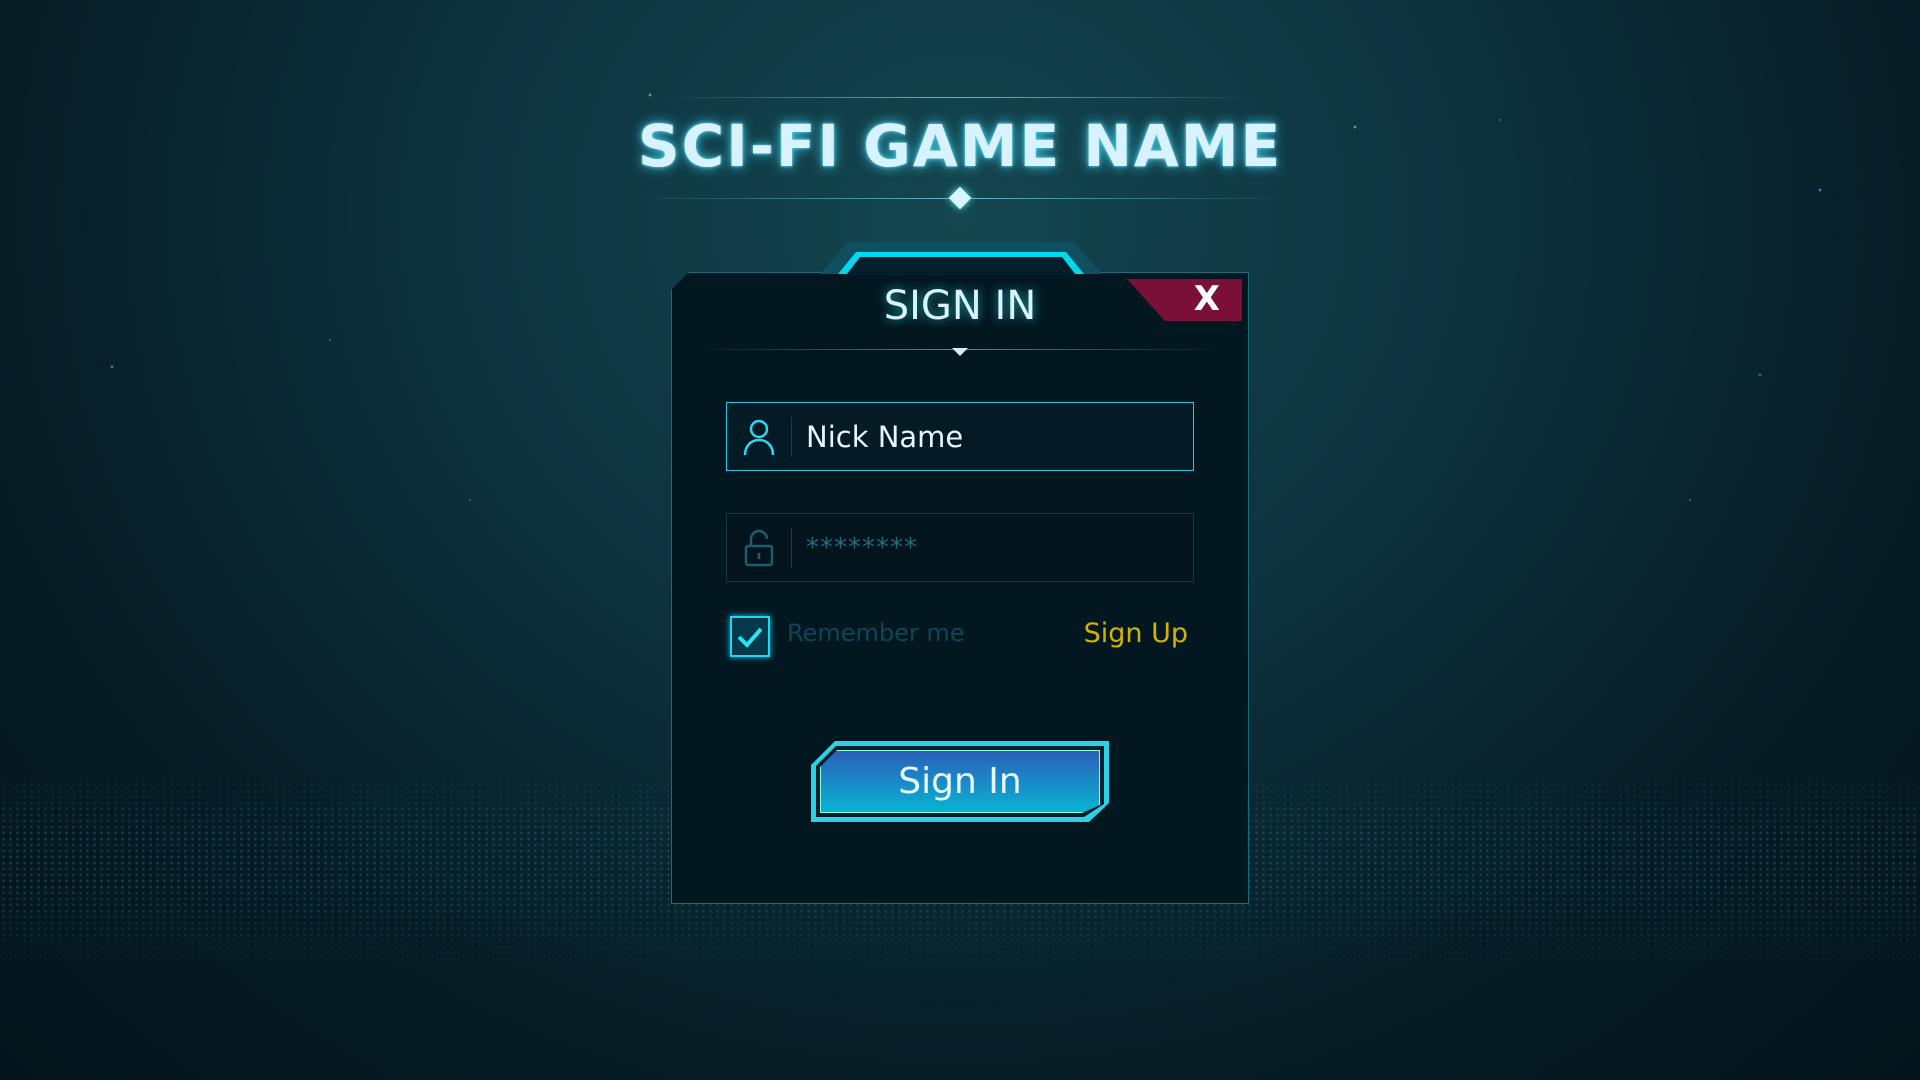  What do you see at coordinates (960, 146) in the screenshot?
I see `game-title: SCI-FI GAME NAME` at bounding box center [960, 146].